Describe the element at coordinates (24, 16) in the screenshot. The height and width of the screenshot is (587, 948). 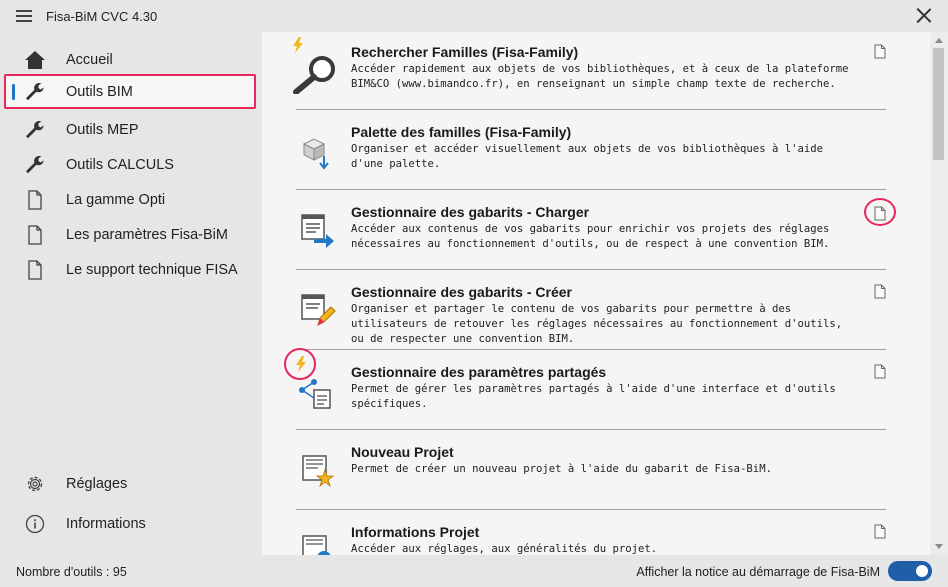
I see `menu-icon` at that location.